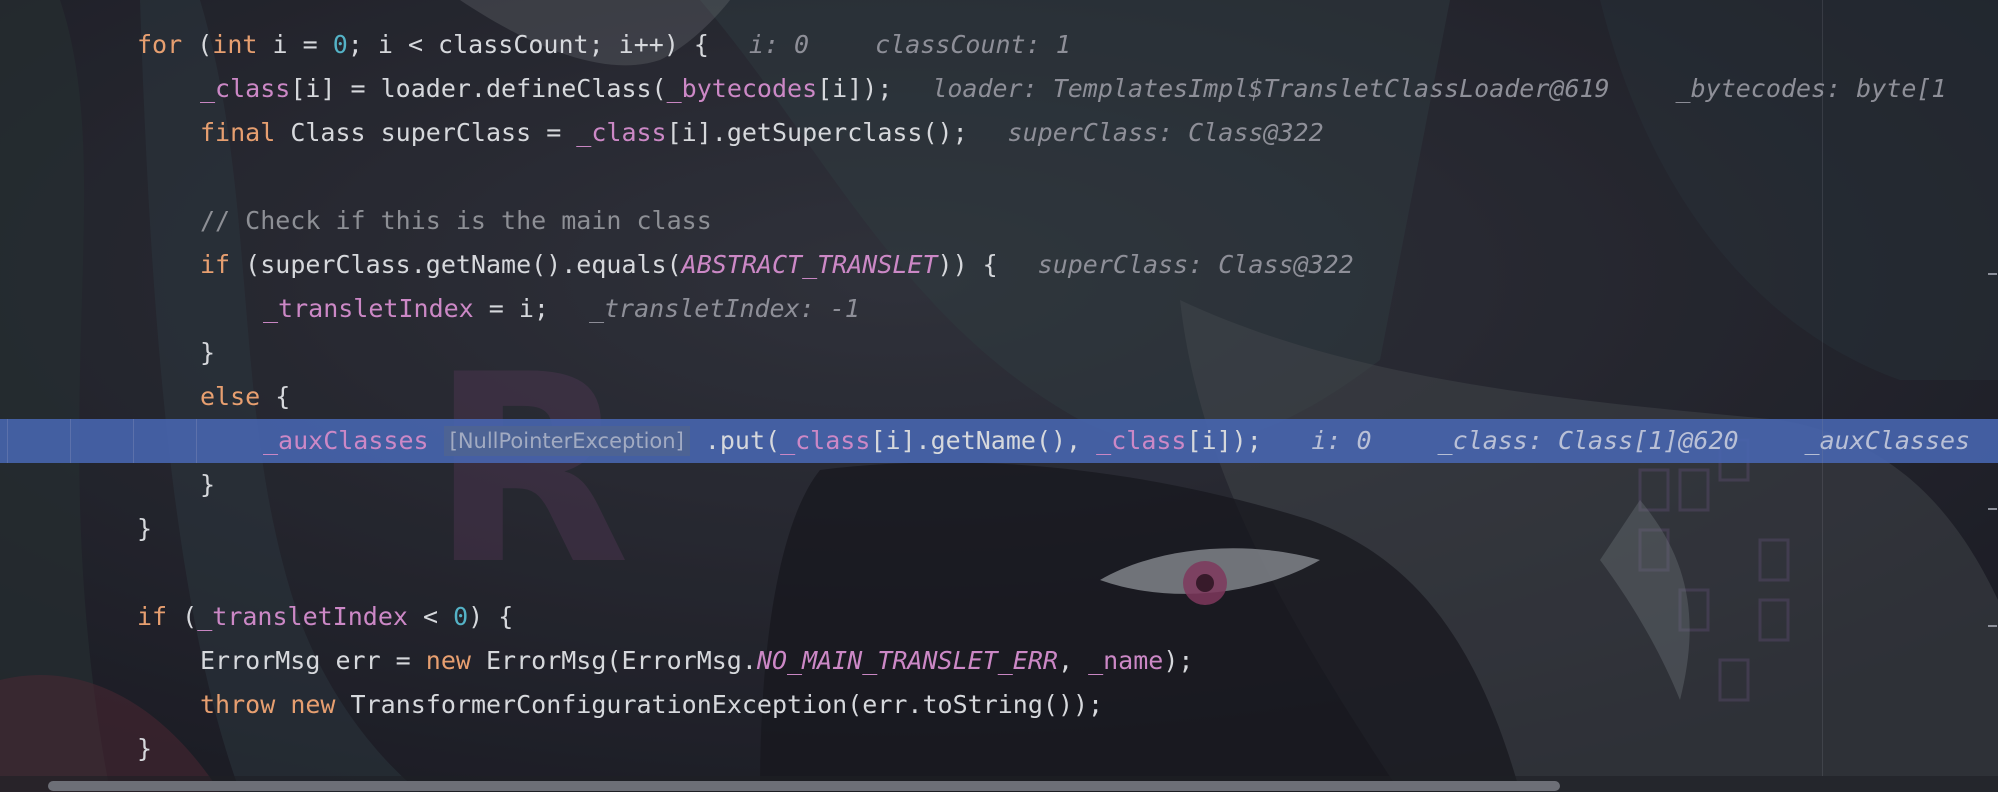 The width and height of the screenshot is (1998, 792). What do you see at coordinates (313, 660) in the screenshot?
I see `code-token: ErrorMsg err =` at bounding box center [313, 660].